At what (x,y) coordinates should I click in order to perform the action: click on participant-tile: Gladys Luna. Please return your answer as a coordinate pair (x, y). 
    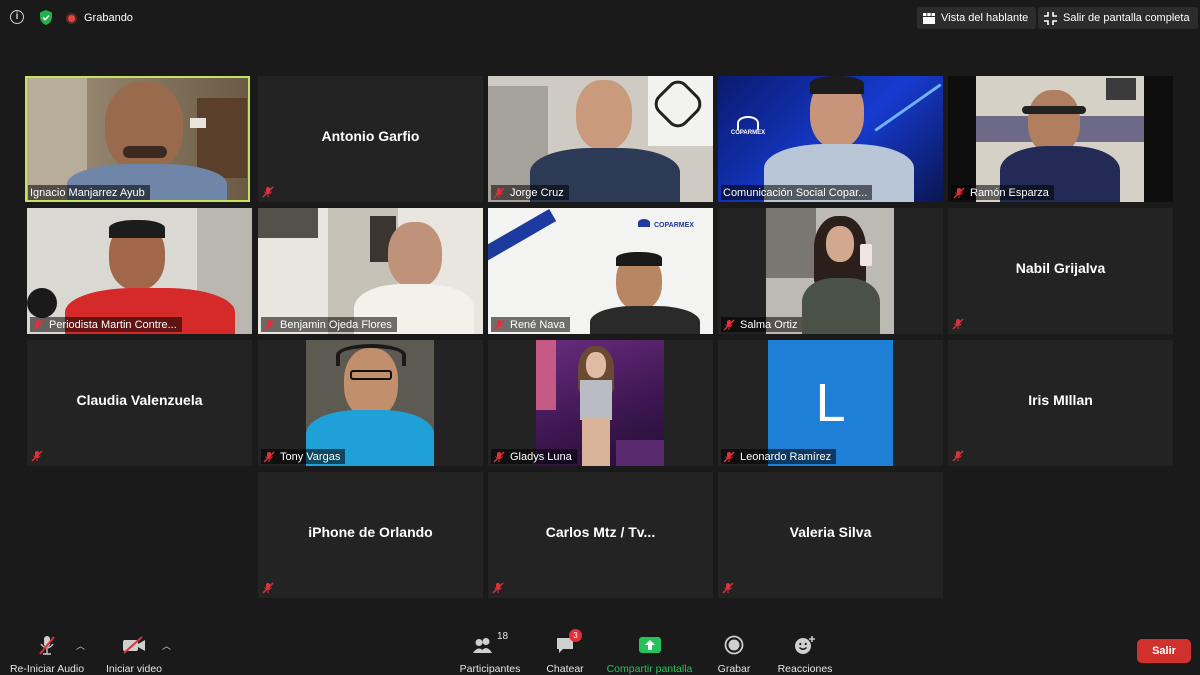
    Looking at the image, I should click on (600, 403).